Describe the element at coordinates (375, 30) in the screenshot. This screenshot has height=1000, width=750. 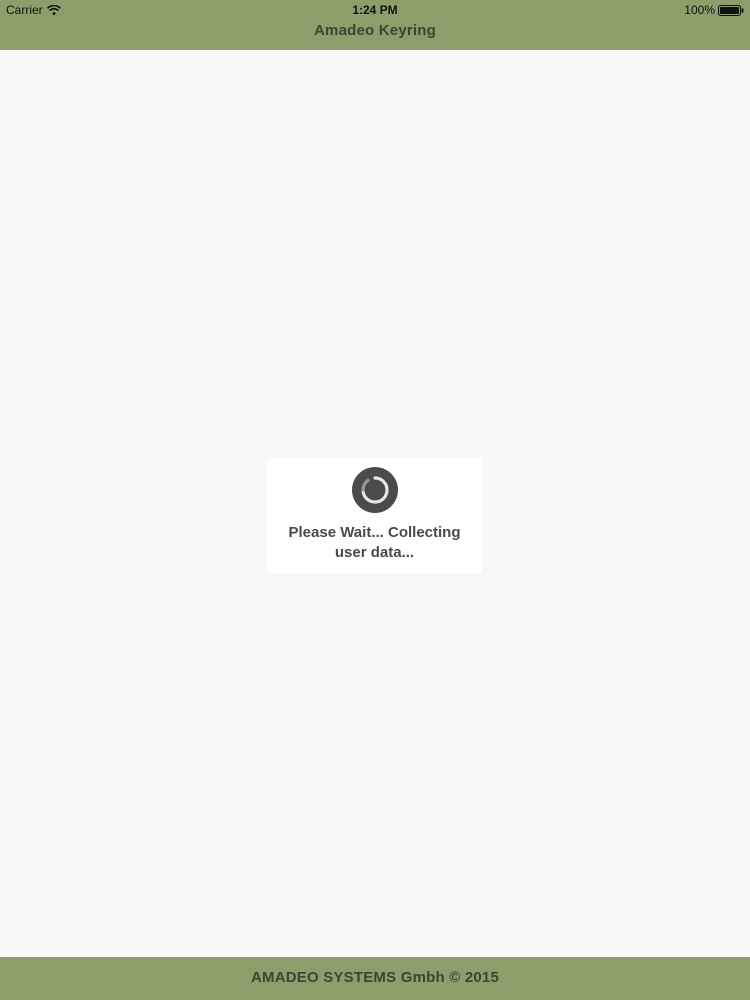
I see `page-title: Amadeo Keyring` at that location.